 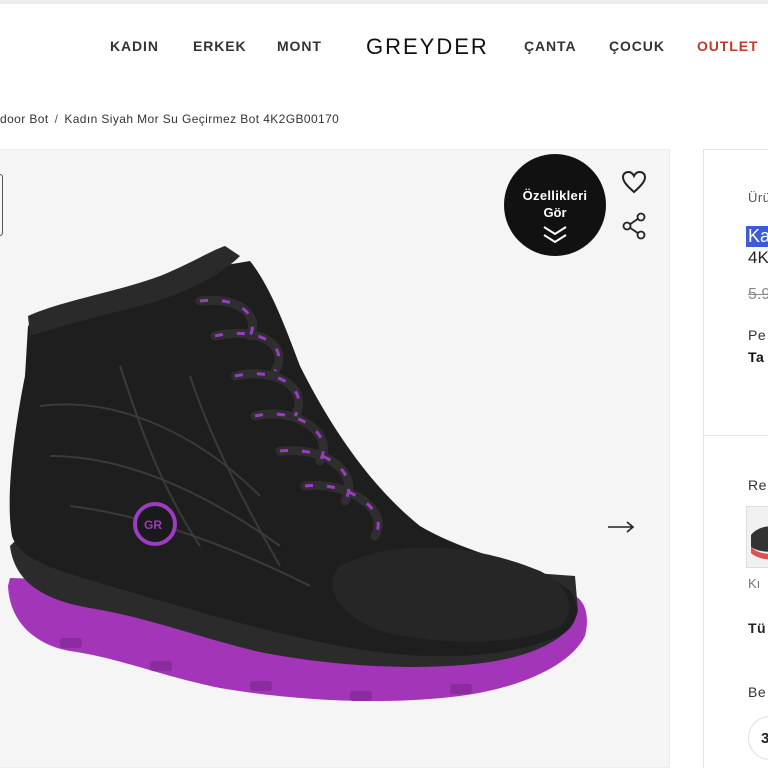 I want to click on swatch-caption: Kı, so click(x=754, y=583).